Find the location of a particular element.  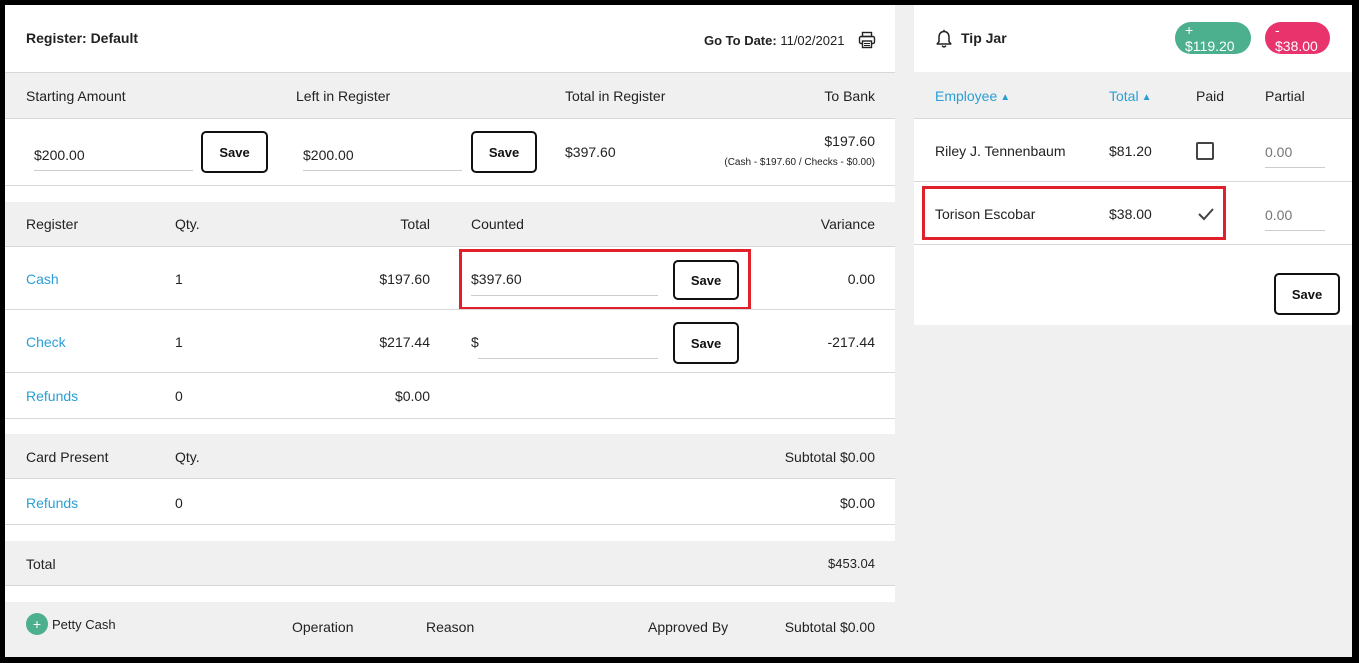

go-to-date: Go To Date: 11/02/2021 is located at coordinates (774, 40).